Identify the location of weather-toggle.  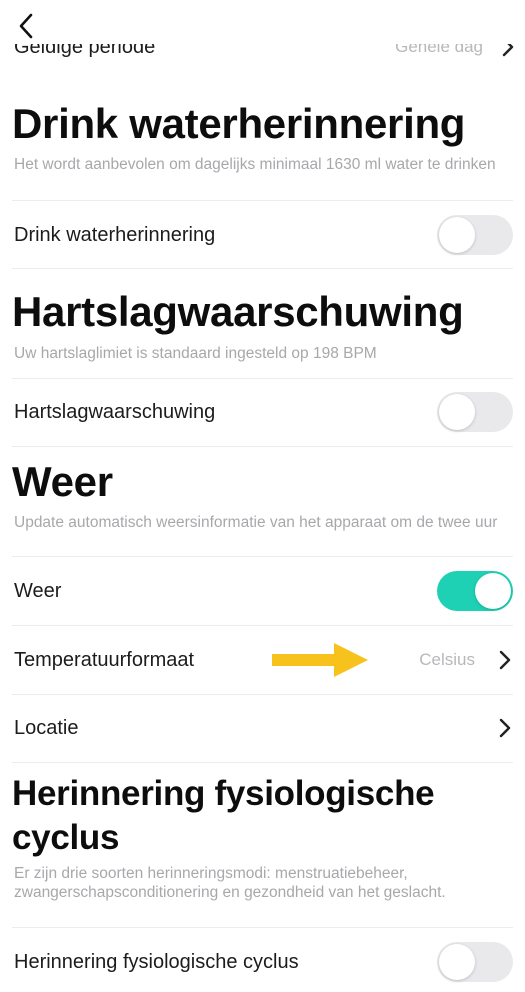
(475, 591).